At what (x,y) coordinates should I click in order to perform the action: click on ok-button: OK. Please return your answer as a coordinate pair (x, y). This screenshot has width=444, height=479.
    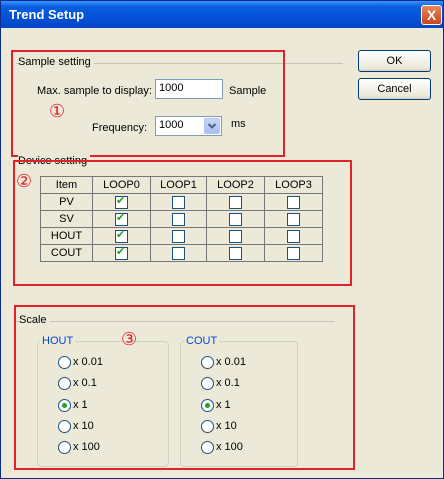
    Looking at the image, I should click on (394, 61).